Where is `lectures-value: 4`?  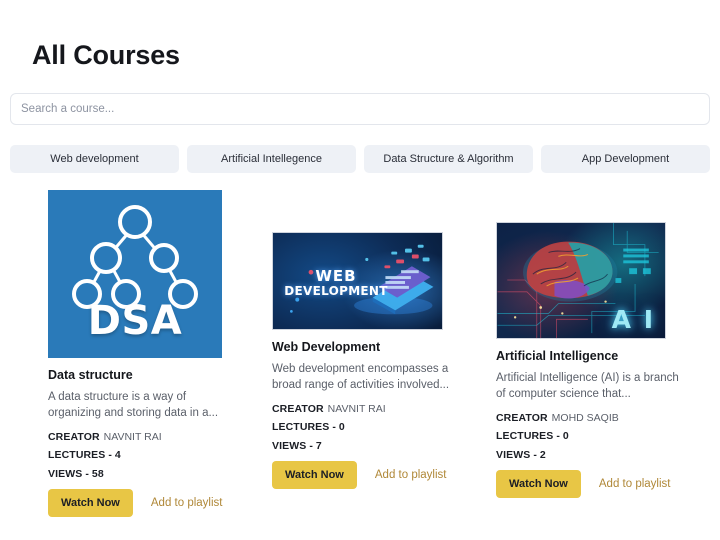
lectures-value: 4 is located at coordinates (117, 455).